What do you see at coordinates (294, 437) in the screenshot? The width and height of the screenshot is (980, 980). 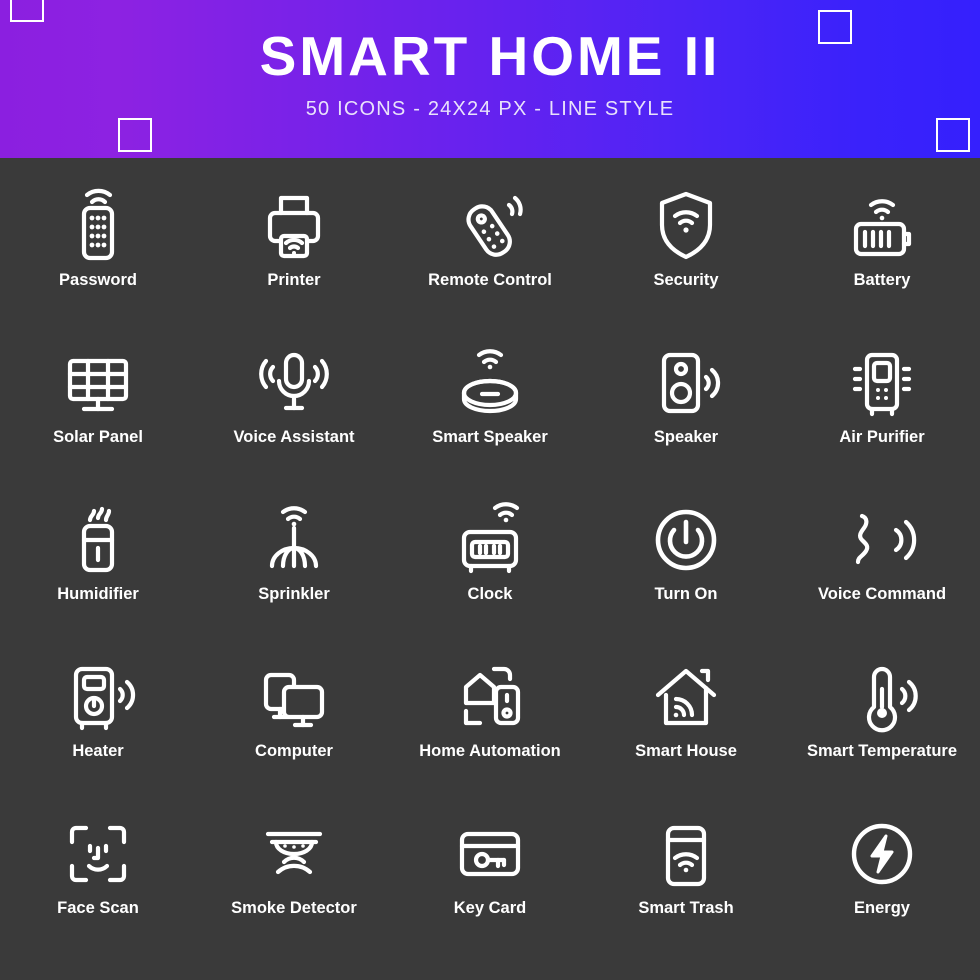 I see `icon-label: Voice Assistant` at bounding box center [294, 437].